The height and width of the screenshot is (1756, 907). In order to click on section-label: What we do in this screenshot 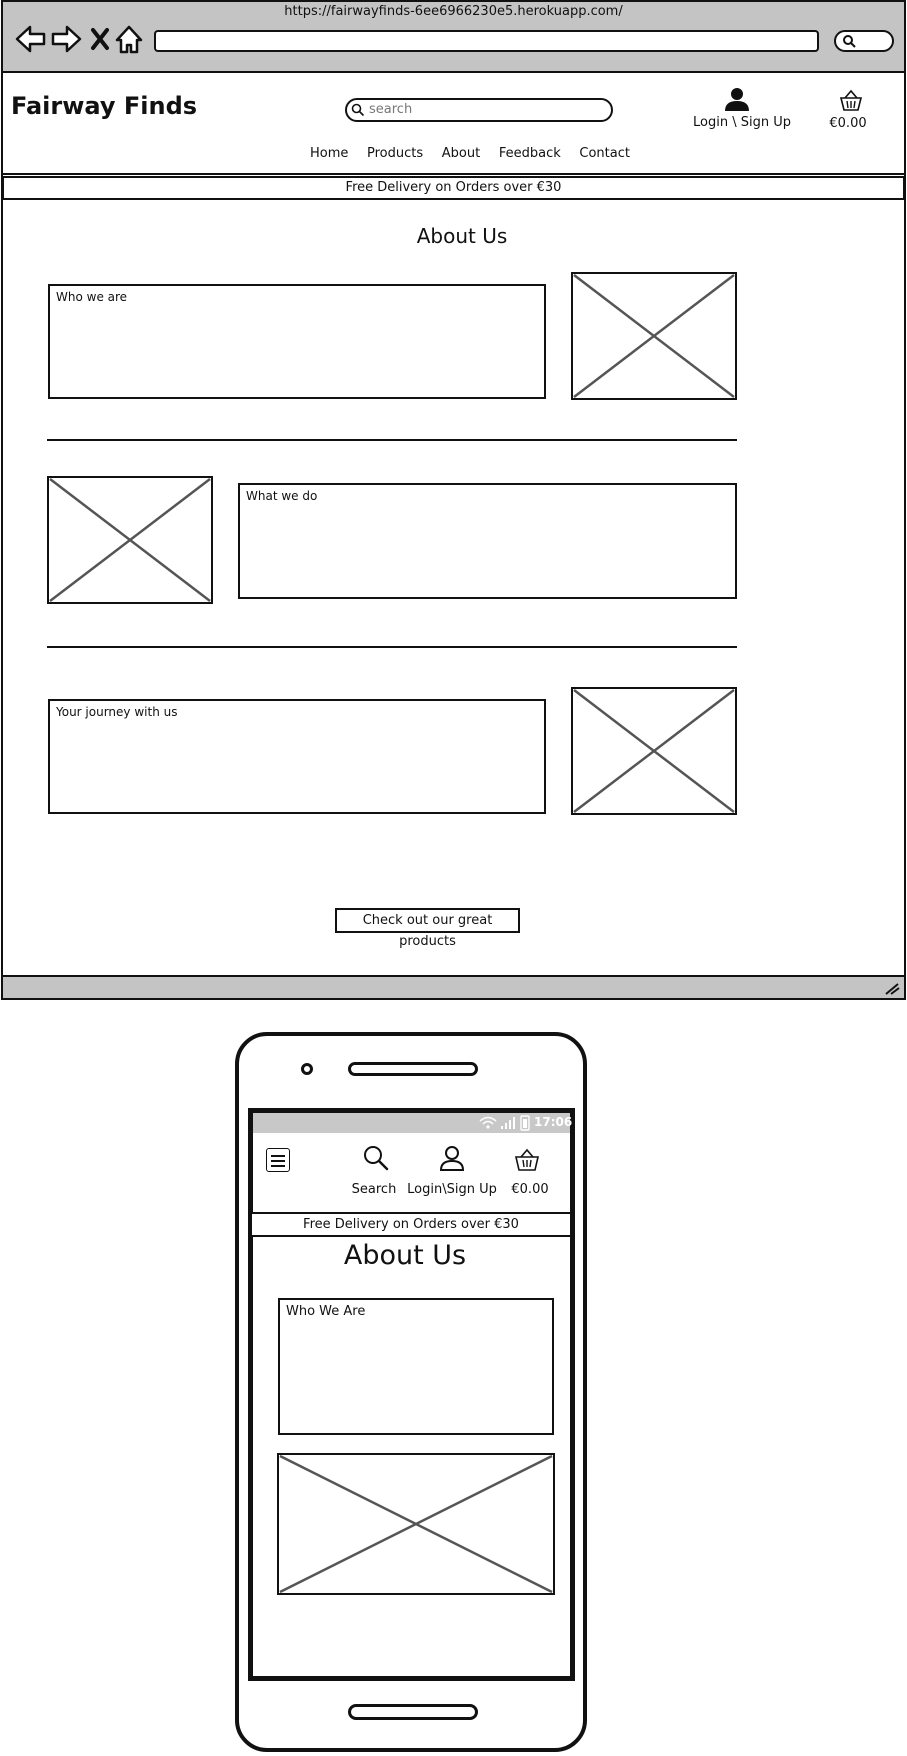, I will do `click(282, 496)`.